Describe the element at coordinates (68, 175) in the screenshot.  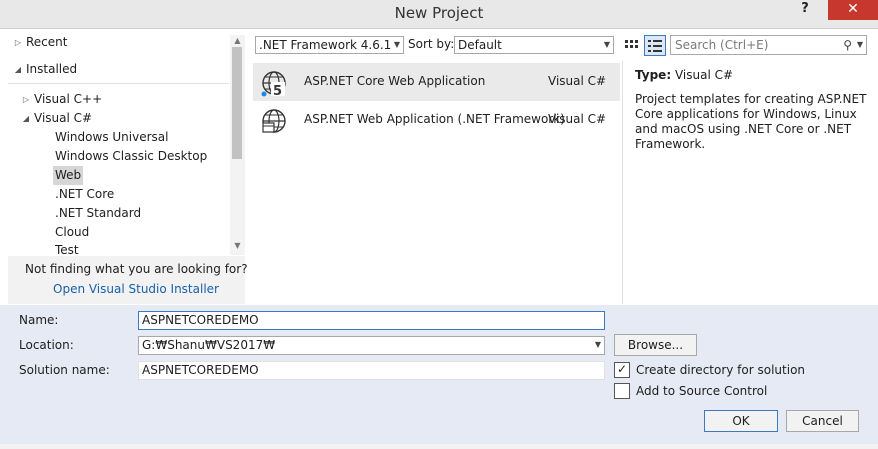
I see `tree-item-web: Web` at that location.